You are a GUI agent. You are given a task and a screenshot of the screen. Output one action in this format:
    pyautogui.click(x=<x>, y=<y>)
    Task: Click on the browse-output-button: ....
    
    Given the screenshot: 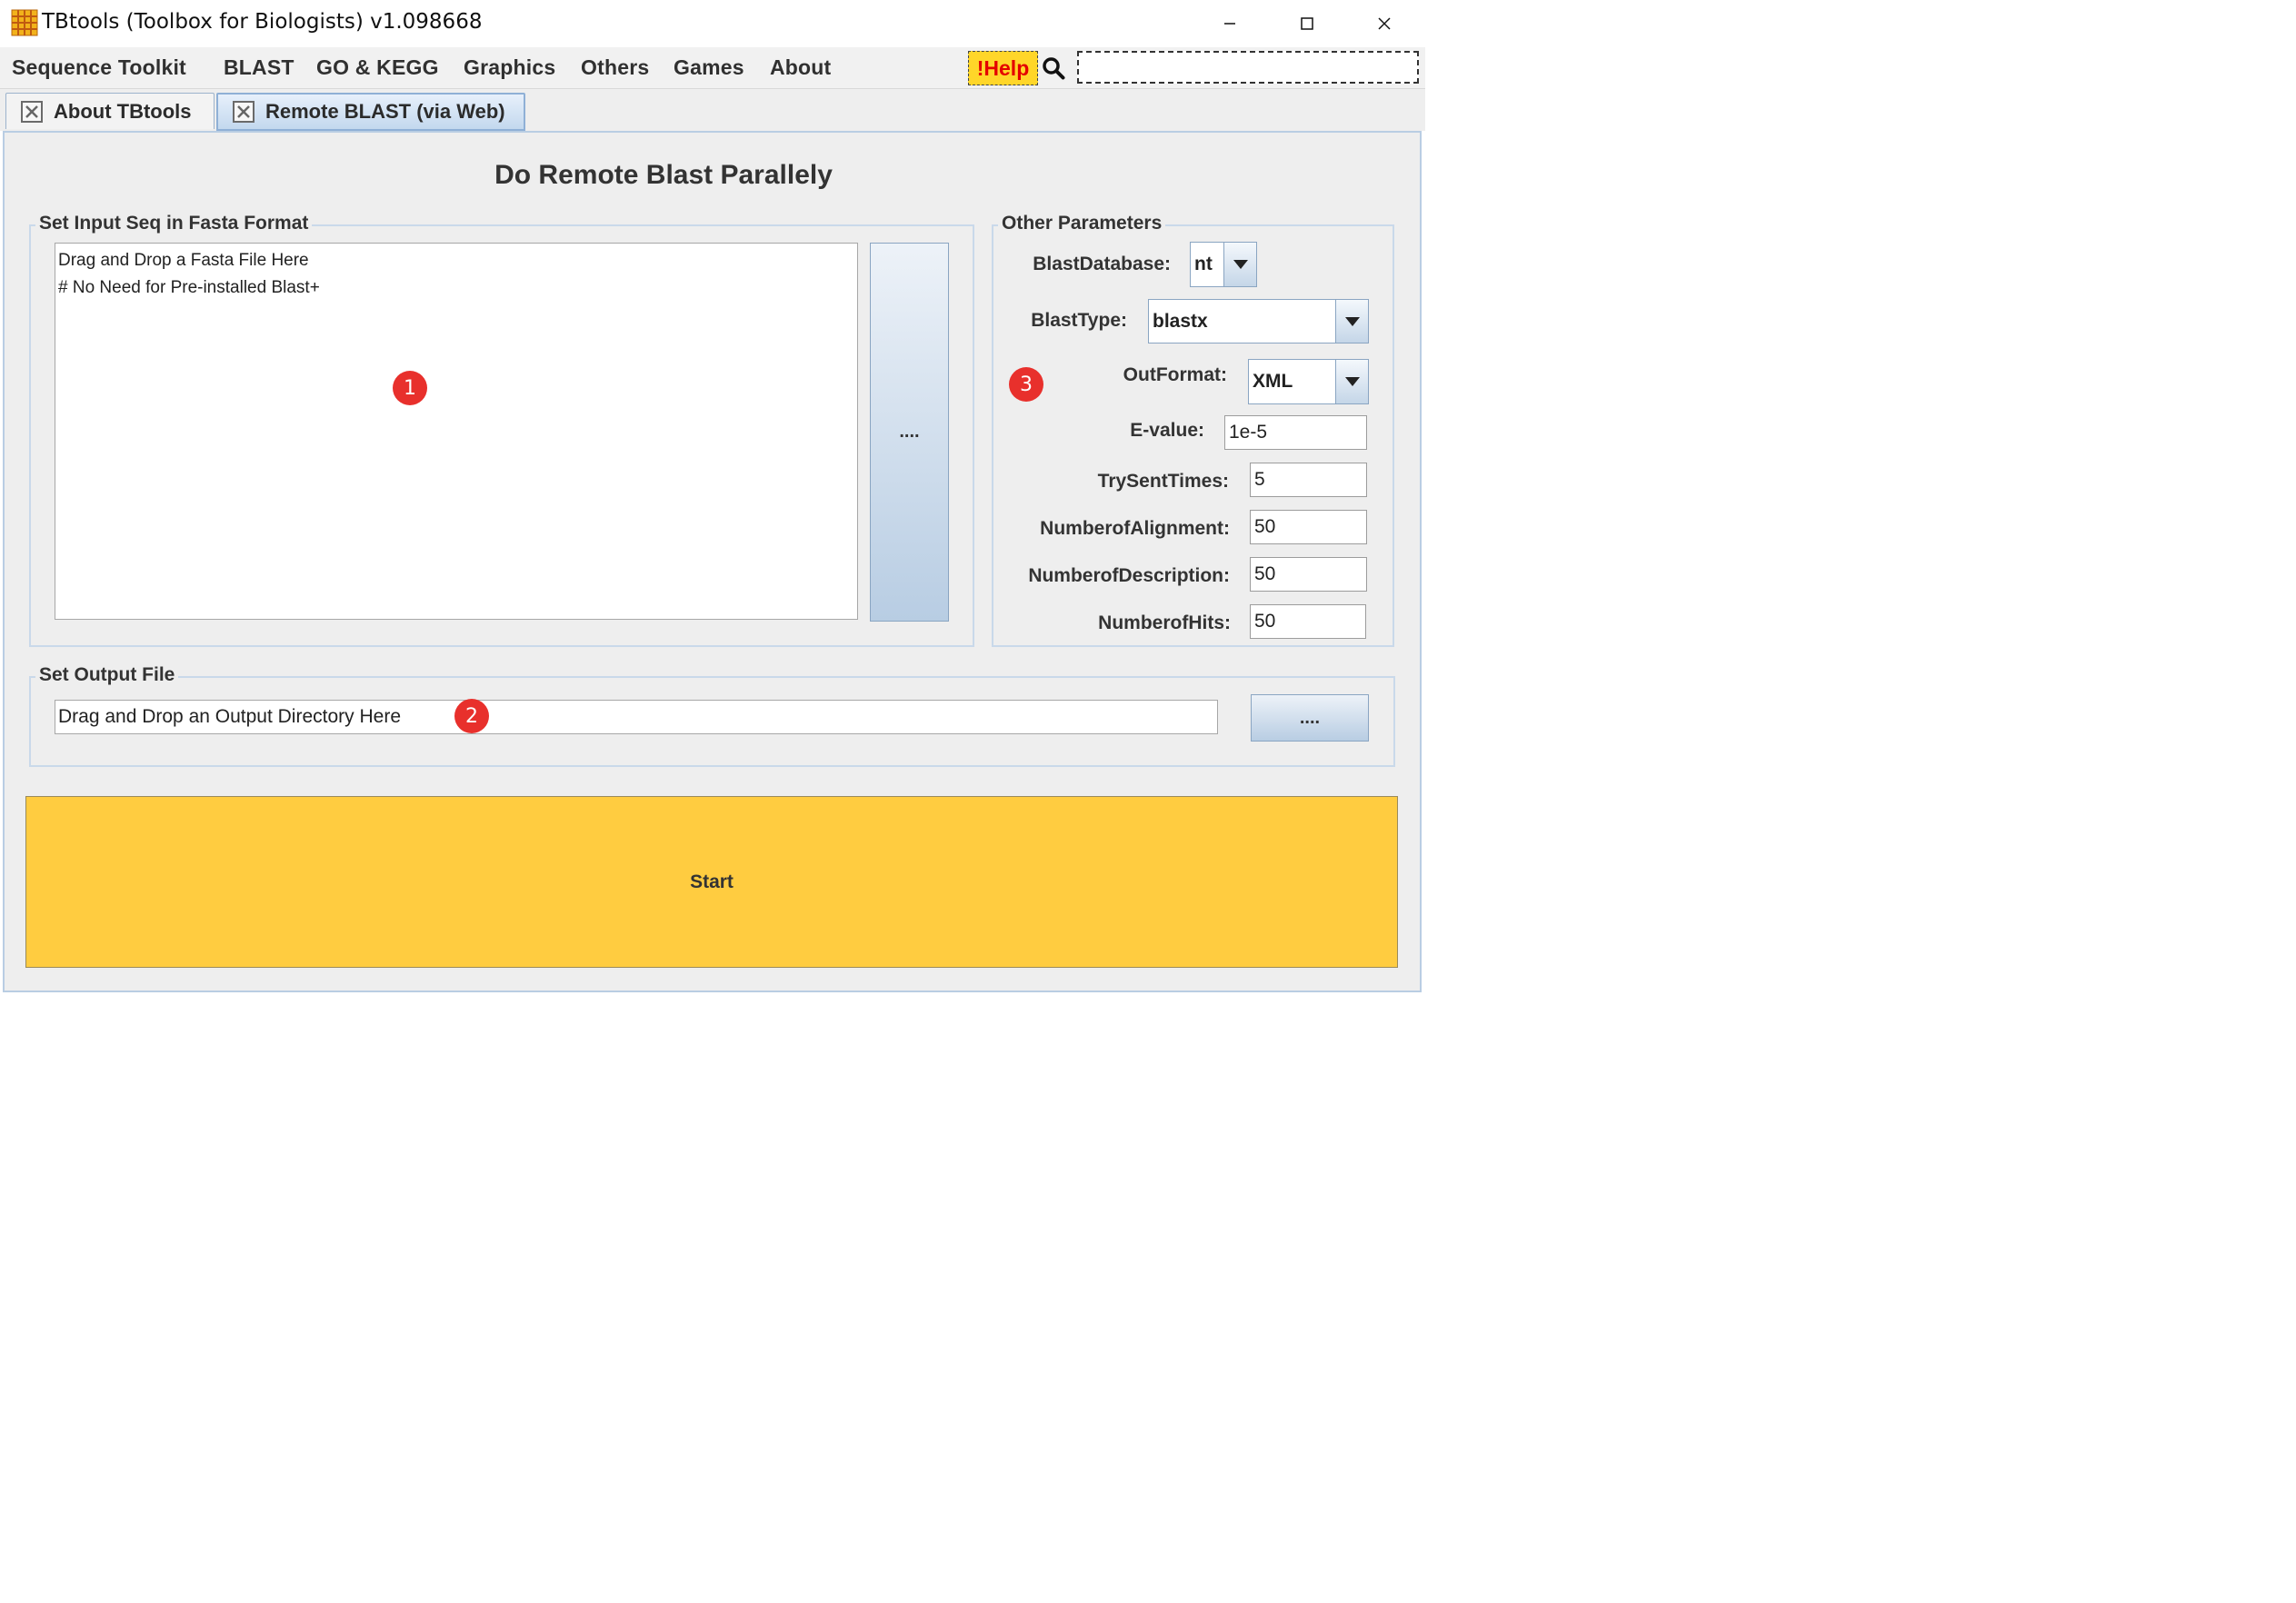 What is the action you would take?
    pyautogui.click(x=1310, y=718)
    